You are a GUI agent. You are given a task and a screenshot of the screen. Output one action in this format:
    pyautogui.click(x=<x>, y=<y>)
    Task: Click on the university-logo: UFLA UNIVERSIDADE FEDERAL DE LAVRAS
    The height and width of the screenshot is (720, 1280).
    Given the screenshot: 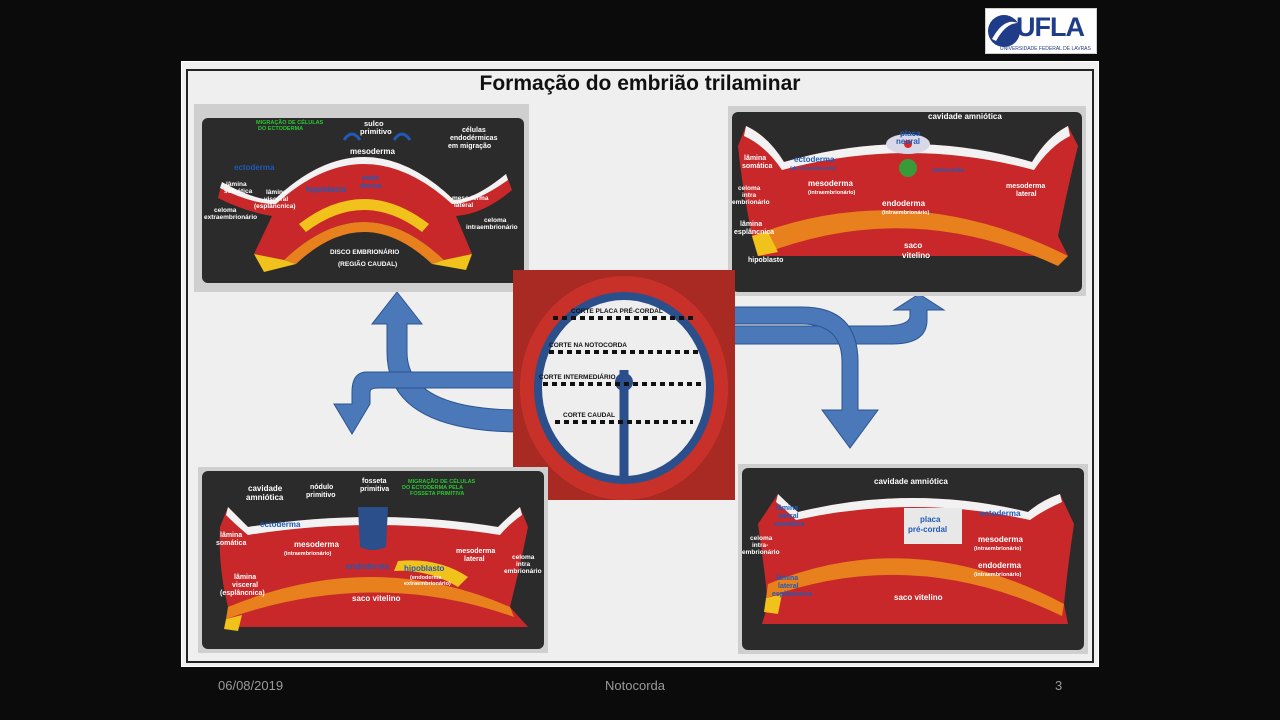 What is the action you would take?
    pyautogui.click(x=1041, y=31)
    